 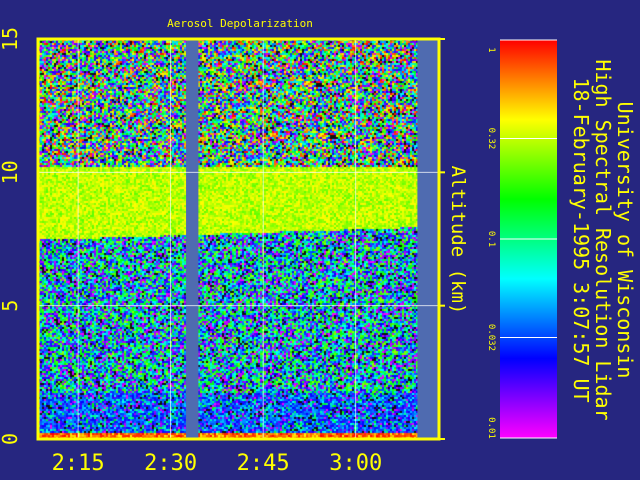 I want to click on header-line-1: University of Wisconsin, so click(x=625, y=240).